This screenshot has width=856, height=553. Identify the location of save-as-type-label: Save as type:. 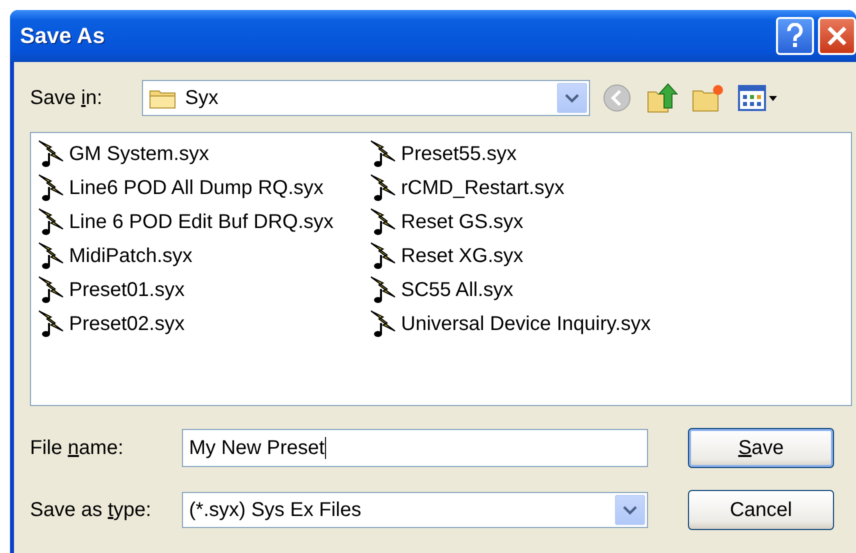
(91, 510).